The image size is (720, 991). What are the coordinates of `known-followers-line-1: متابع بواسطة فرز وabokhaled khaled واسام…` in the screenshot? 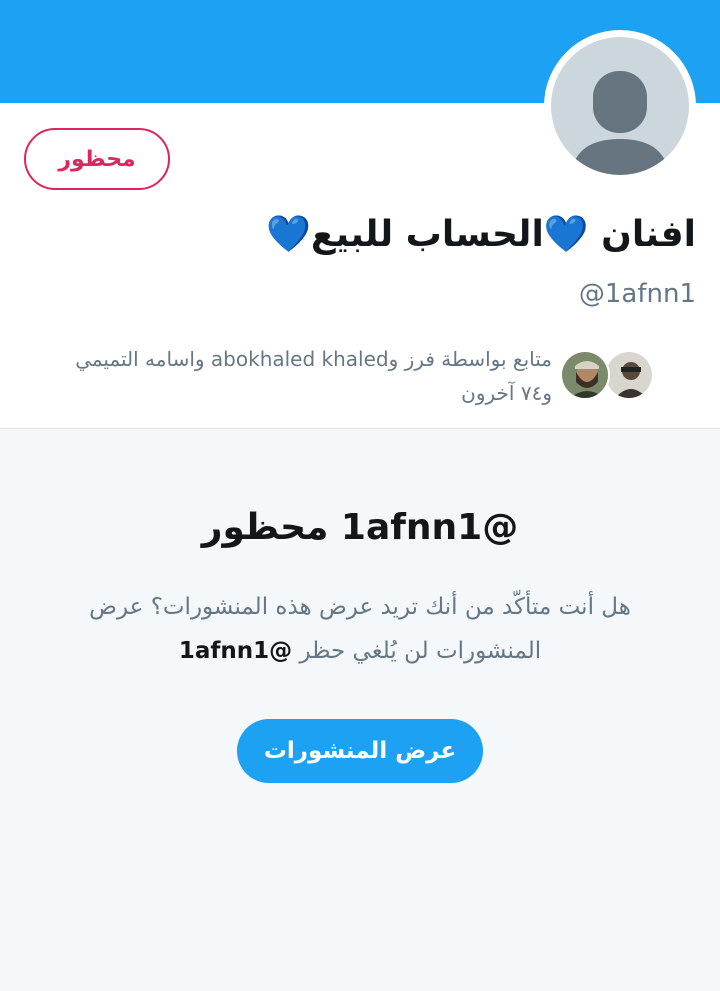 It's located at (313, 359).